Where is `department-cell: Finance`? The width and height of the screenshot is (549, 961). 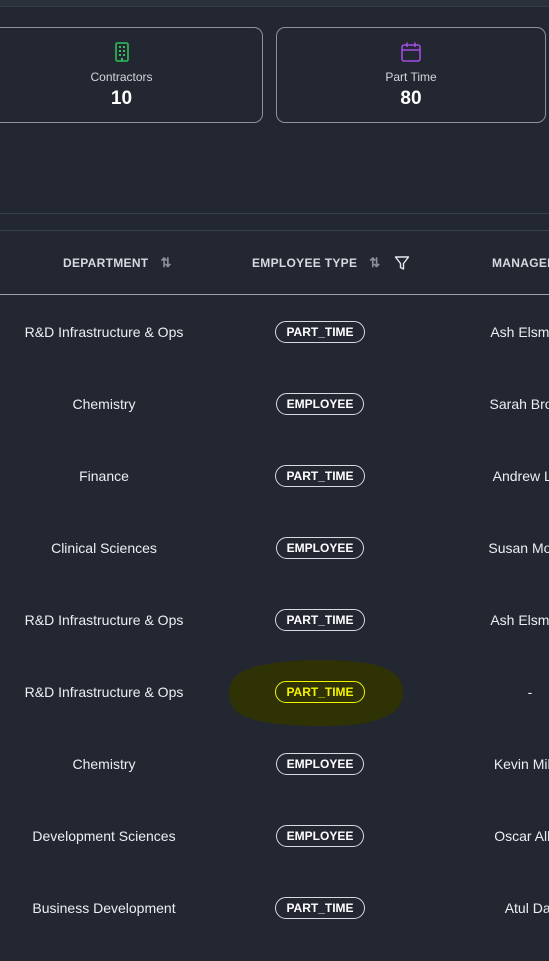
department-cell: Finance is located at coordinates (104, 476).